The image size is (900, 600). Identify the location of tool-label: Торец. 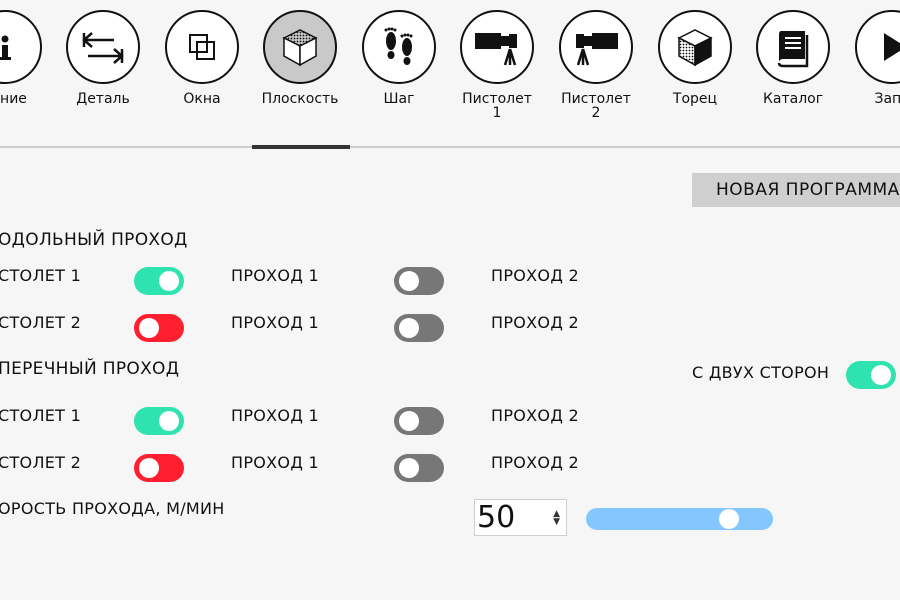
(695, 99).